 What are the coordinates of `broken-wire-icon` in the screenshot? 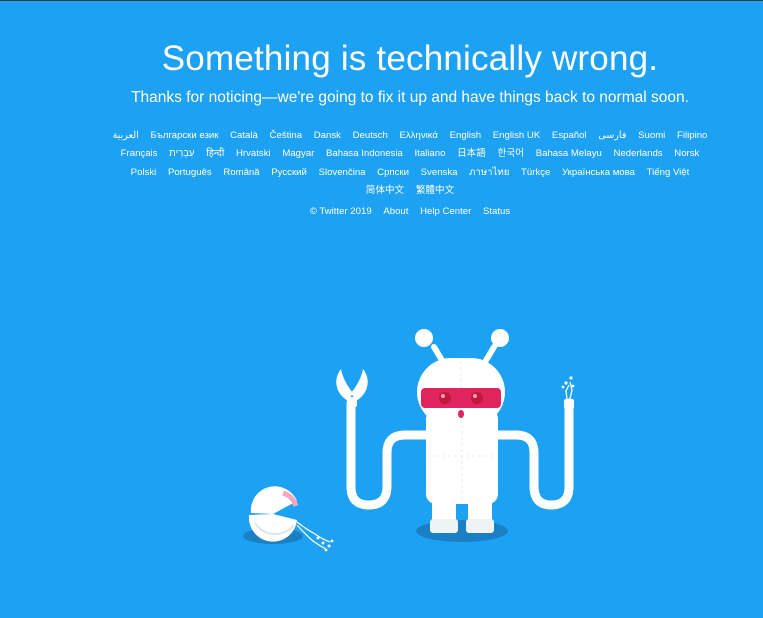 It's located at (568, 392).